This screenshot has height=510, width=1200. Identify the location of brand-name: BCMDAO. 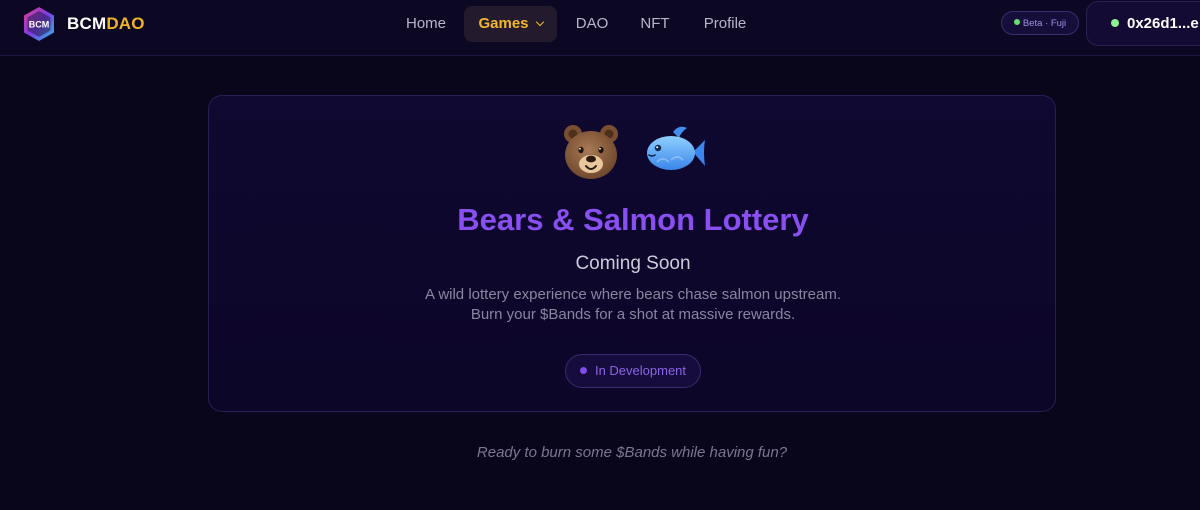
(106, 24).